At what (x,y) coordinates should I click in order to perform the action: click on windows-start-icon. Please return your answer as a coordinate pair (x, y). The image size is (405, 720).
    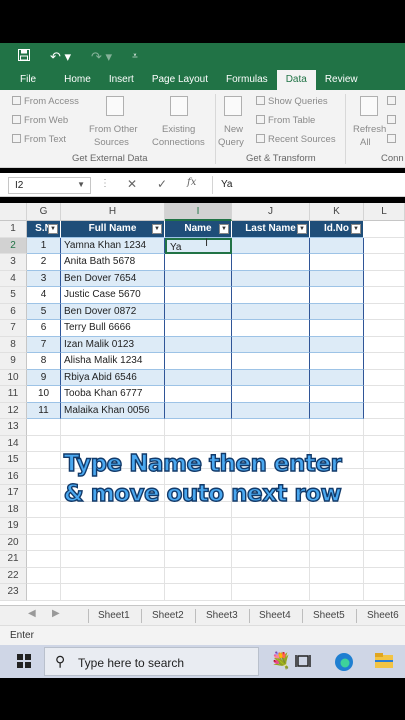
    Looking at the image, I should click on (24, 661).